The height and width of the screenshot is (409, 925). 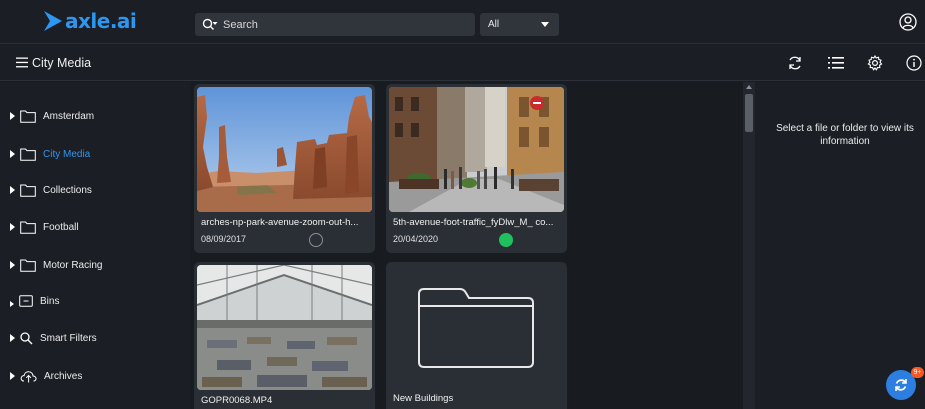 I want to click on search-box, so click(x=335, y=24).